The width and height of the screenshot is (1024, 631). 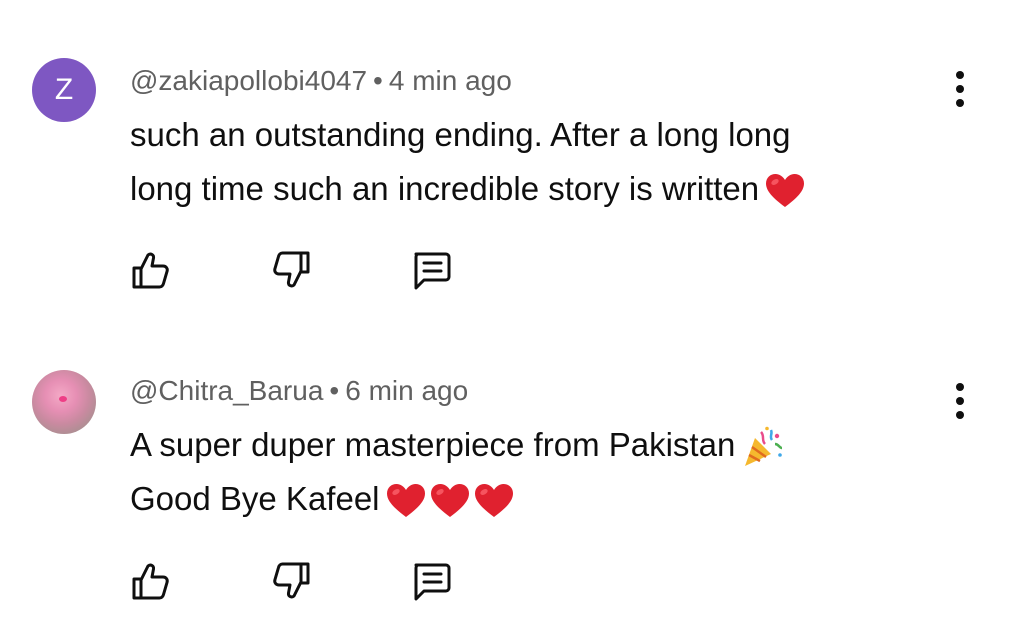 What do you see at coordinates (64, 90) in the screenshot?
I see `avatar: Z` at bounding box center [64, 90].